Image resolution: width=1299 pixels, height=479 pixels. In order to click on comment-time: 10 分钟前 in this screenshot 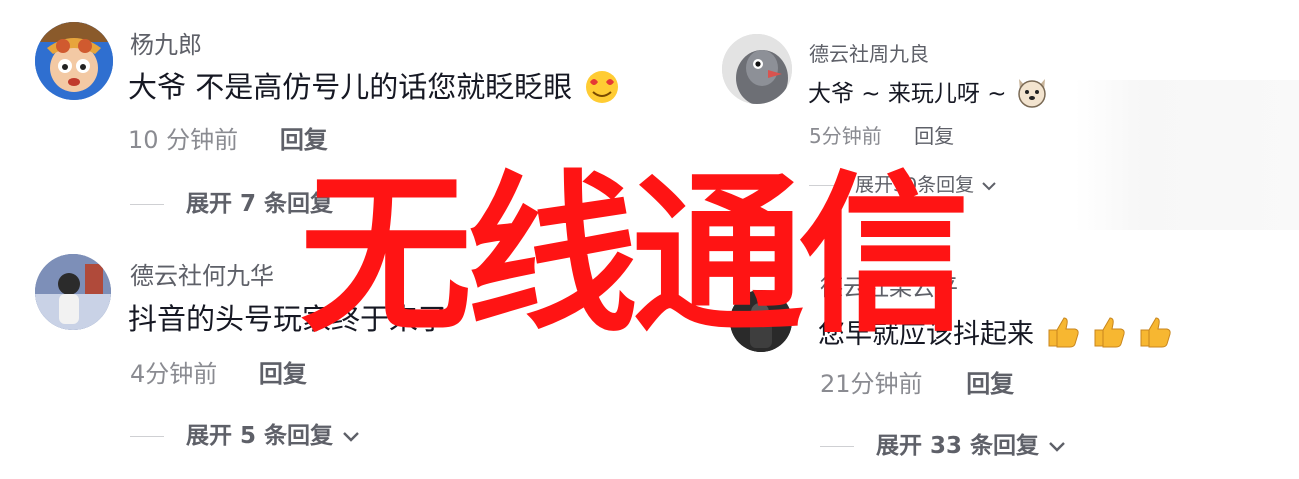, I will do `click(183, 140)`.